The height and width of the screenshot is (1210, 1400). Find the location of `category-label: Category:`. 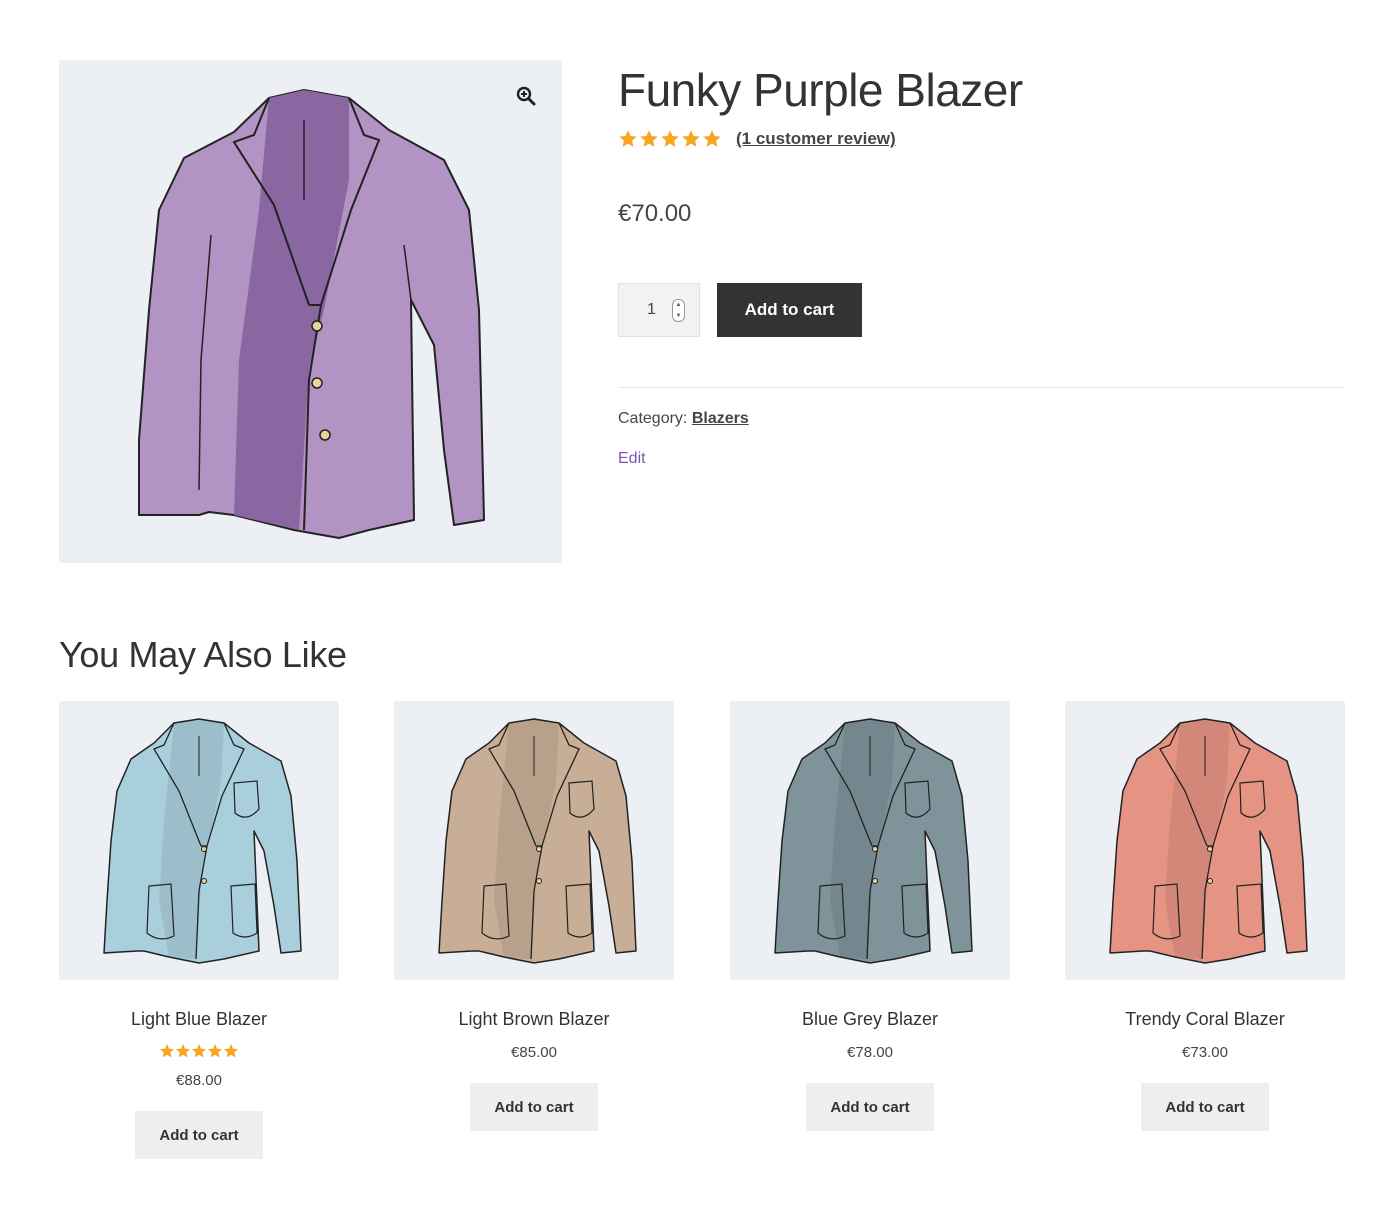

category-label: Category: is located at coordinates (653, 419).